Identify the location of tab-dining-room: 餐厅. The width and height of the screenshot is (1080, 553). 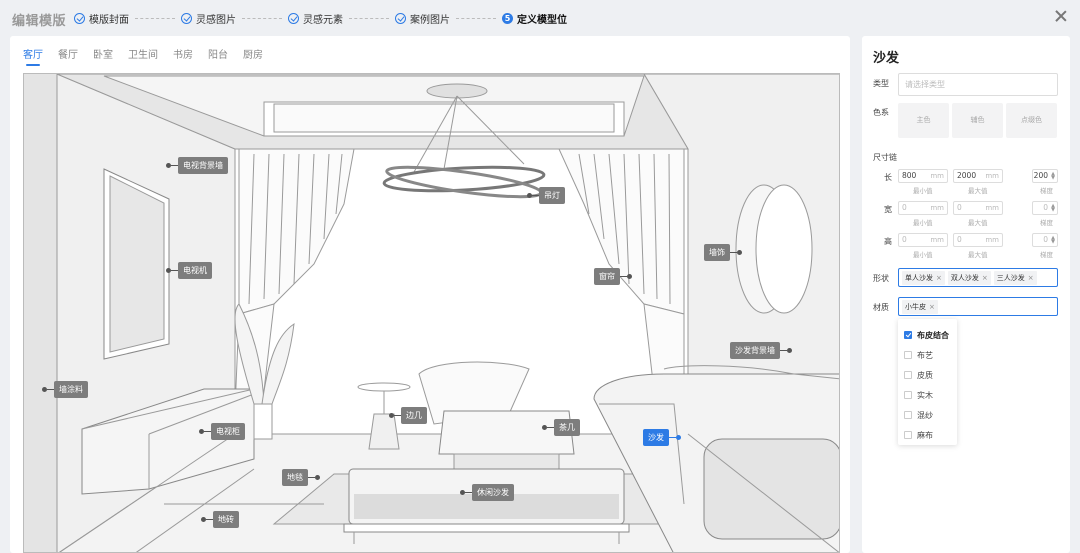
(68, 56).